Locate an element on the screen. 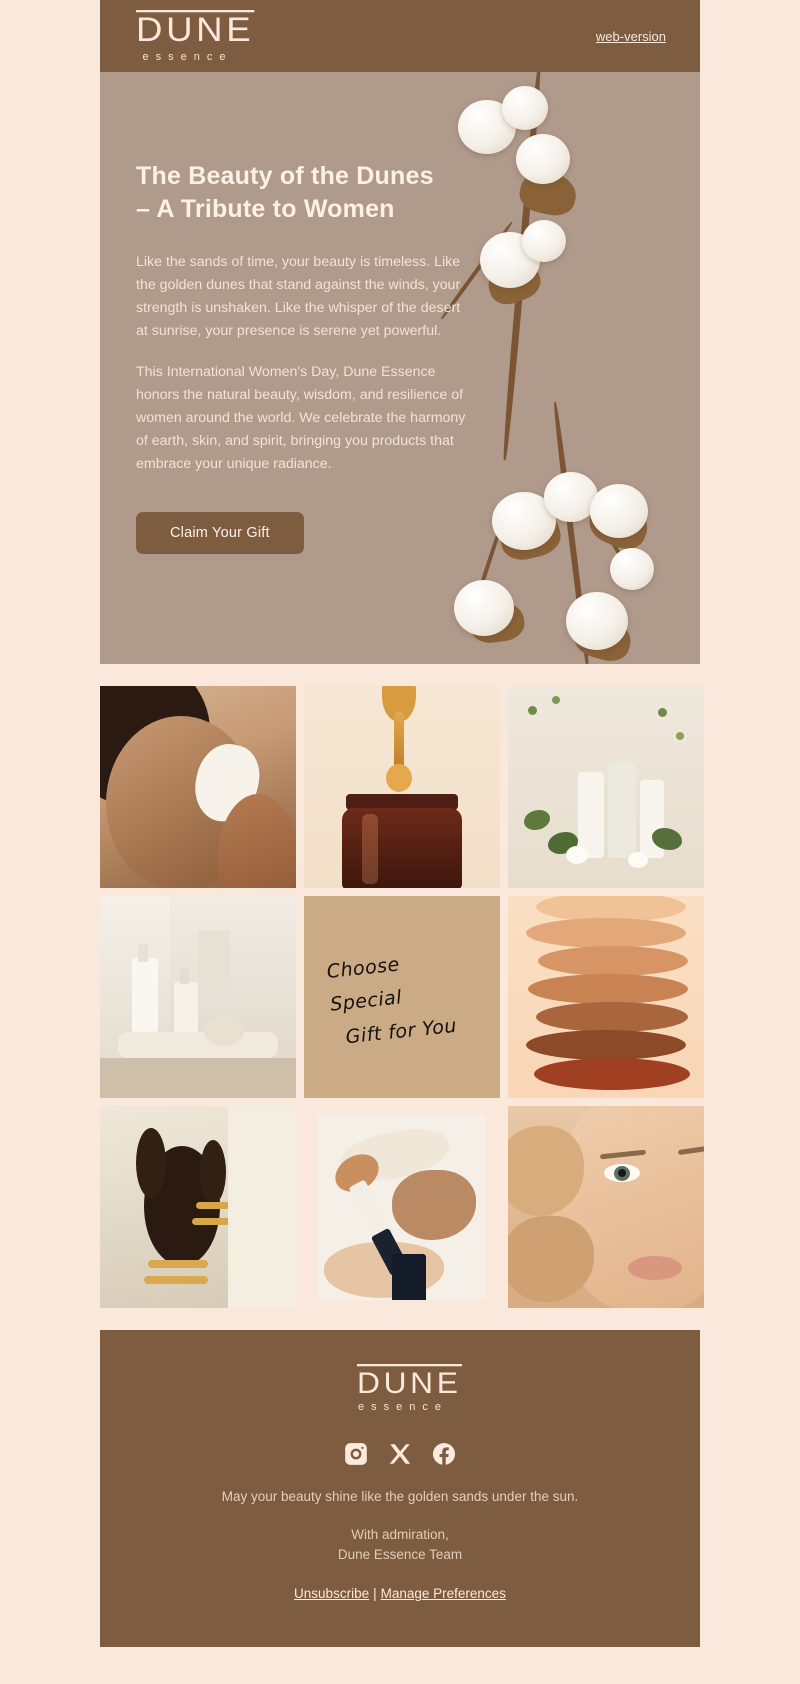 Image resolution: width=800 pixels, height=1684 pixels. tile-handwritten-gift-note: Choose Special Gift for You is located at coordinates (402, 997).